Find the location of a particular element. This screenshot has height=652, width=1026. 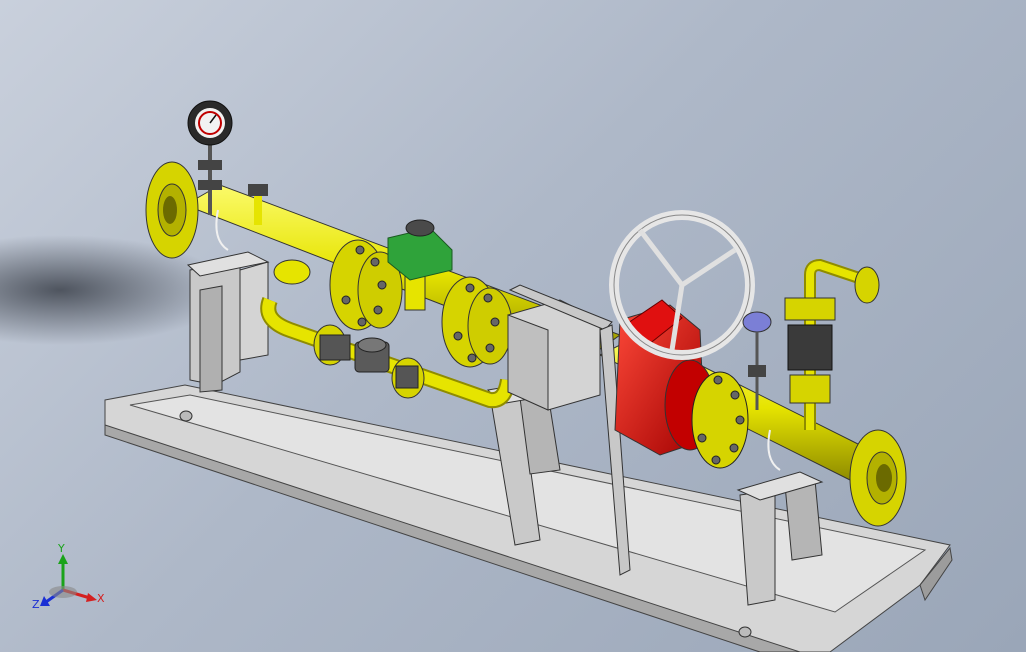

pipe-support-left is located at coordinates (228, 322).